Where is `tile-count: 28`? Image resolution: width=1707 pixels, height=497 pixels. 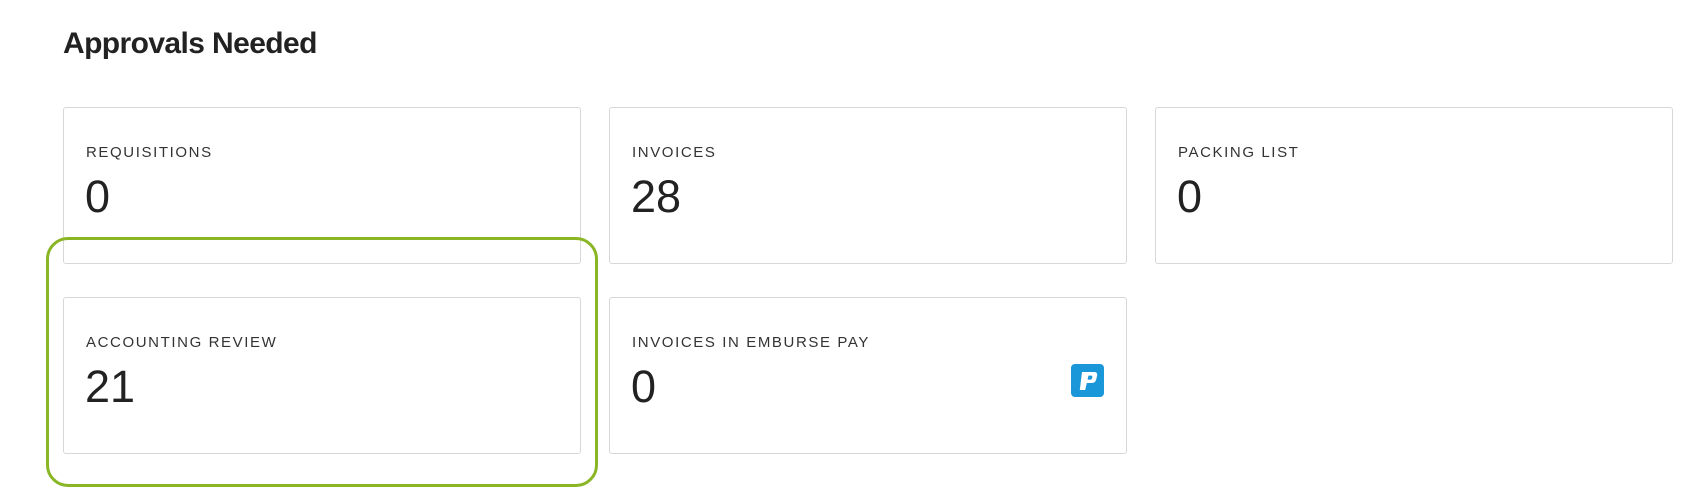
tile-count: 28 is located at coordinates (656, 196).